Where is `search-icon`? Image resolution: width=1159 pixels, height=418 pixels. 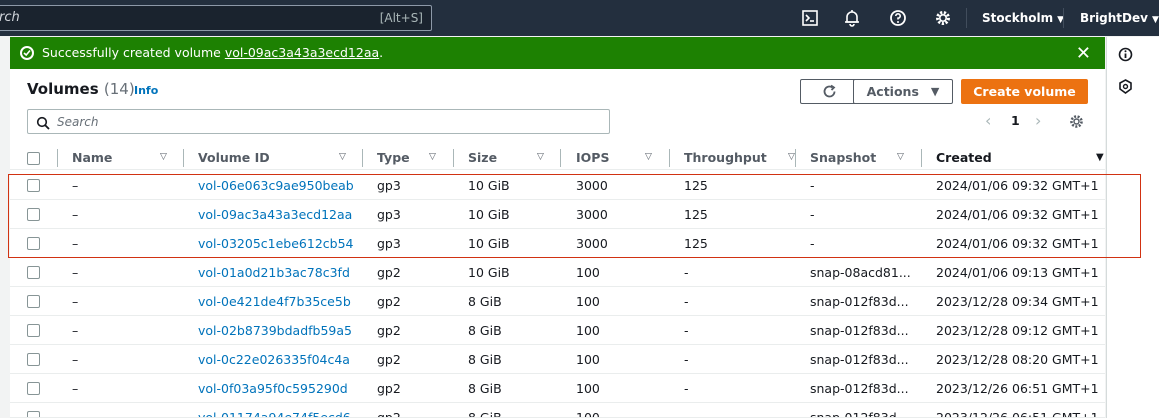 search-icon is located at coordinates (43, 124).